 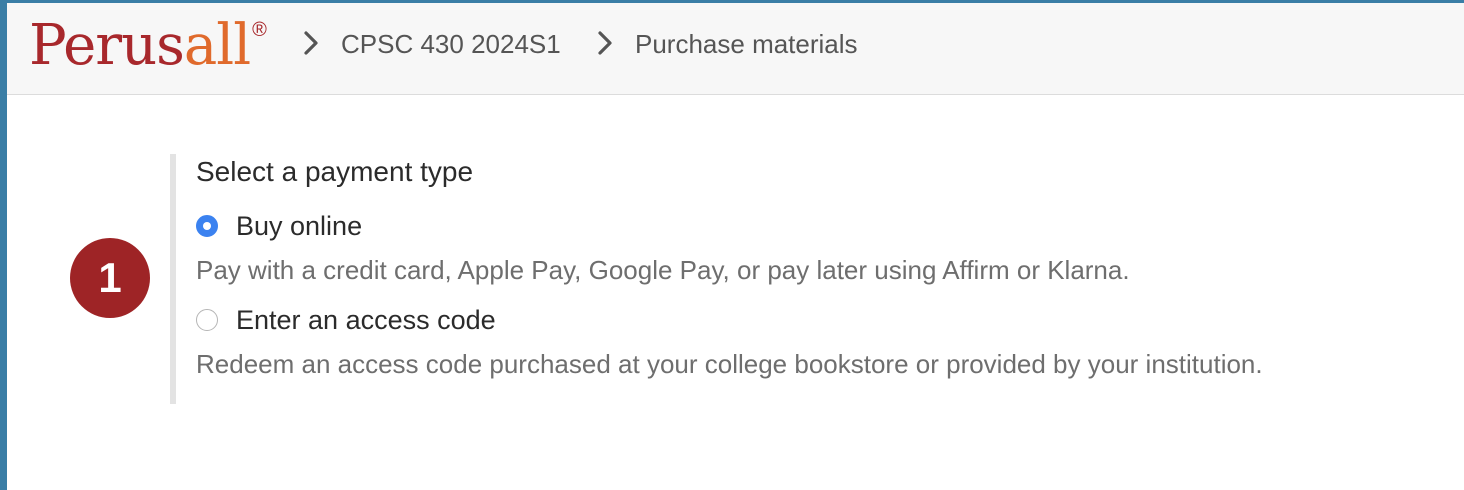 I want to click on buy-online-radio, so click(x=207, y=226).